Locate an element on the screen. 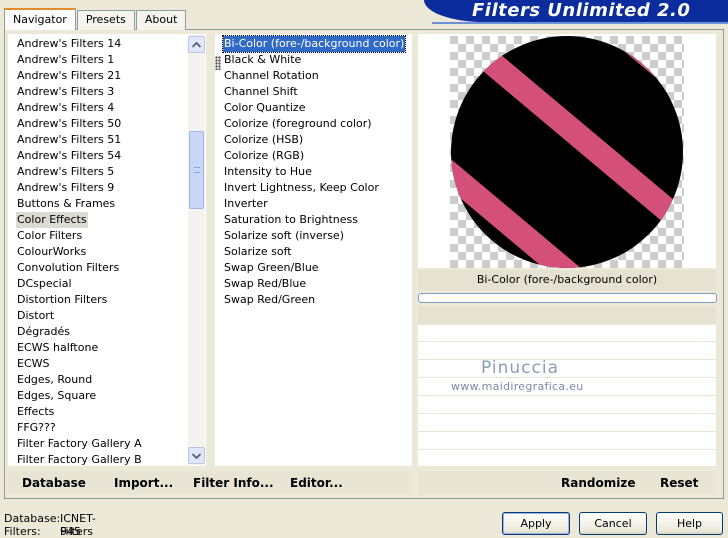 This screenshot has height=538, width=728. category-item: Color Filters is located at coordinates (49, 236).